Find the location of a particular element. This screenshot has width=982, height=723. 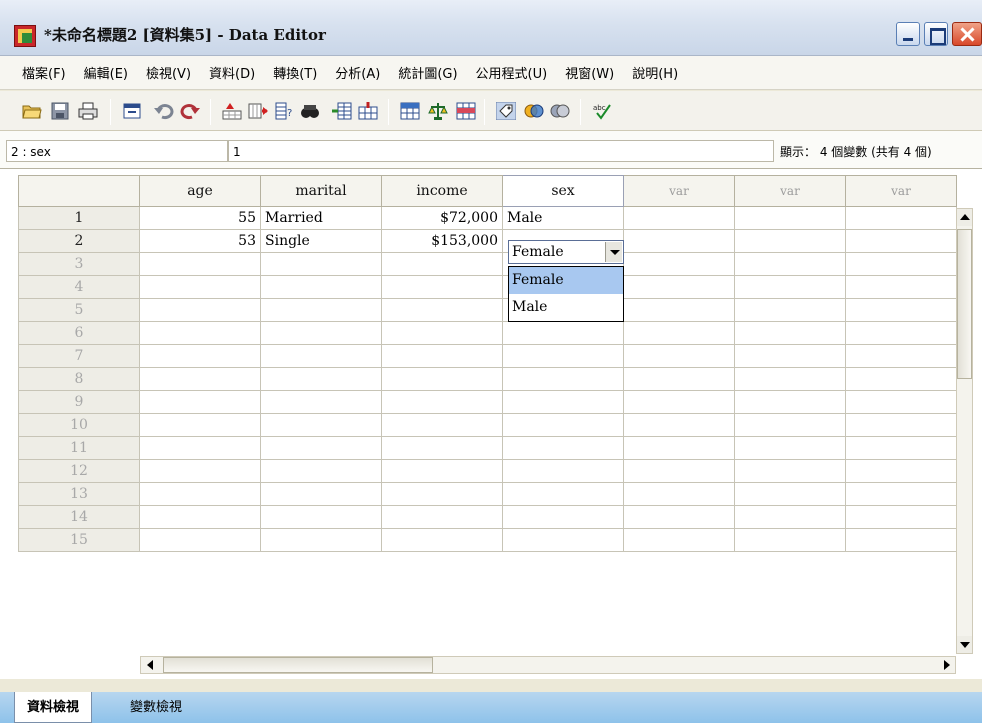

weight-cases-icon is located at coordinates (438, 111).